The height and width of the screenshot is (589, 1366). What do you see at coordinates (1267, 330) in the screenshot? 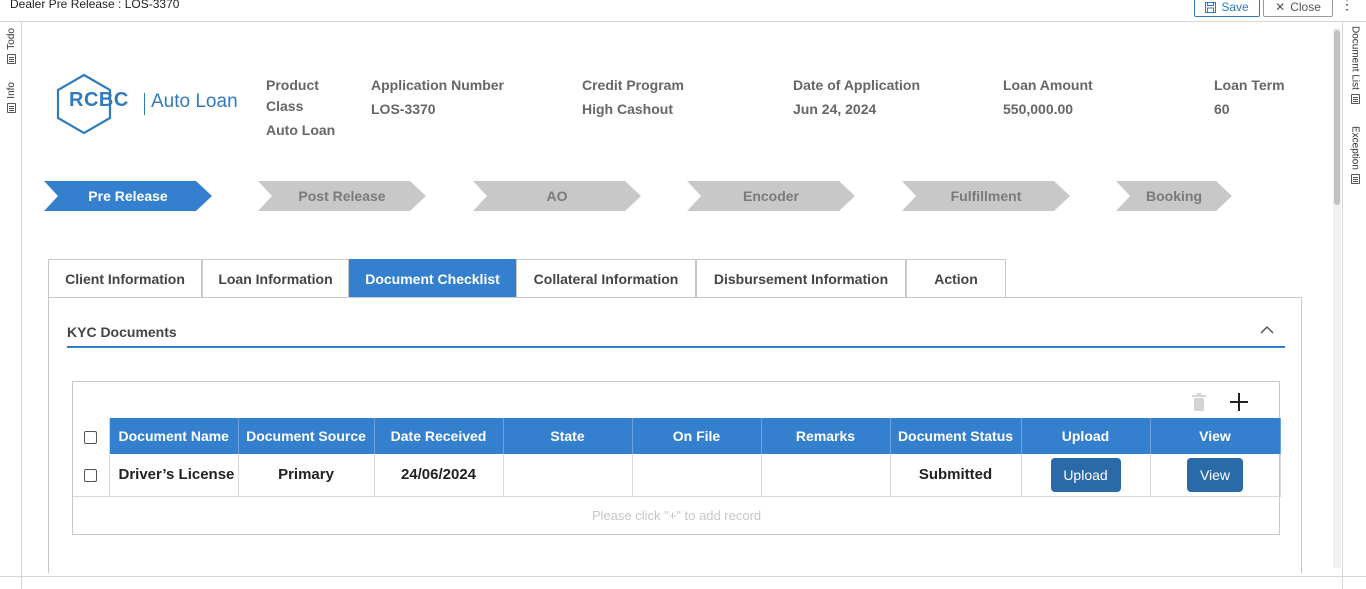
I see `chevron-up-icon` at bounding box center [1267, 330].